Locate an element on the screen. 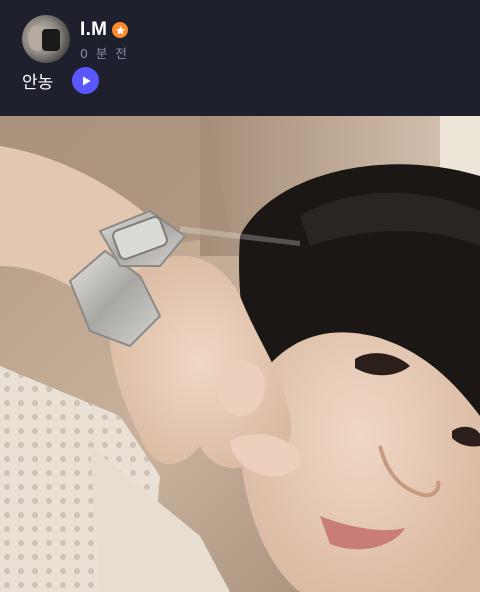 This screenshot has width=480, height=592. avatar is located at coordinates (46, 39).